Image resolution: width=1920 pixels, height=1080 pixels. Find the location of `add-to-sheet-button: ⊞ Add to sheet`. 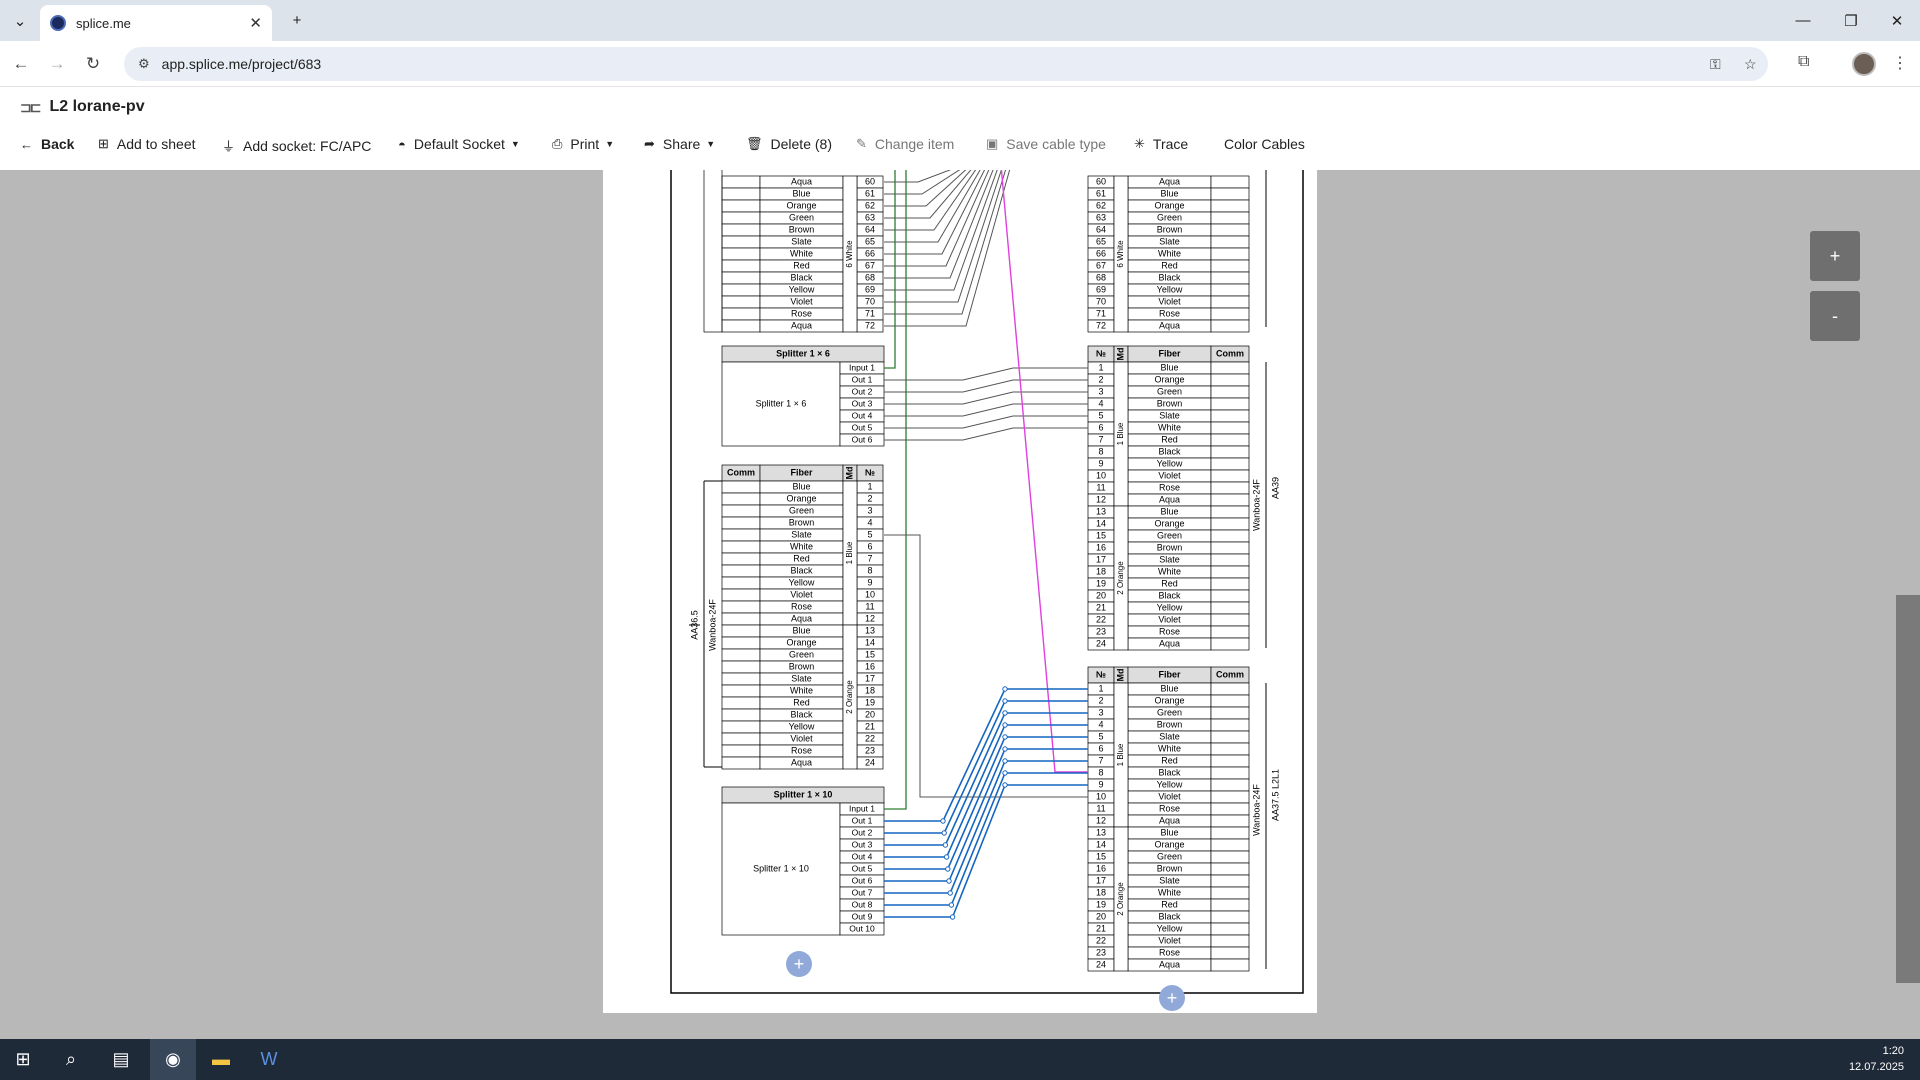

add-to-sheet-button: ⊞ Add to sheet is located at coordinates (147, 144).